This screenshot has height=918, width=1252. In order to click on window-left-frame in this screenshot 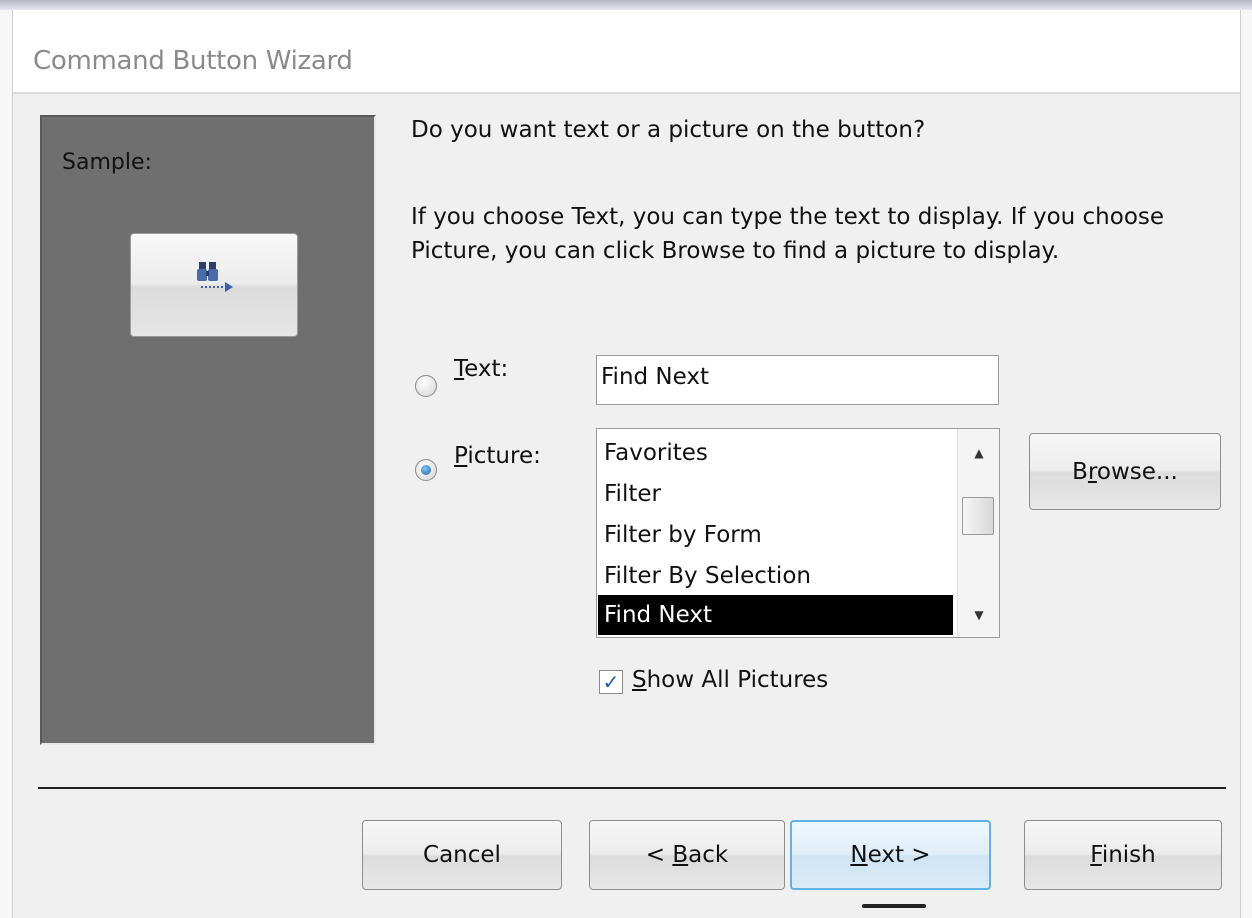, I will do `click(6, 464)`.